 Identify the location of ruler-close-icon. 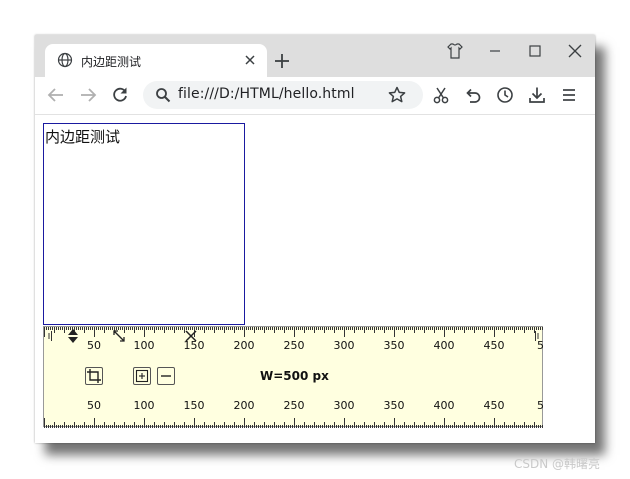
(191, 336).